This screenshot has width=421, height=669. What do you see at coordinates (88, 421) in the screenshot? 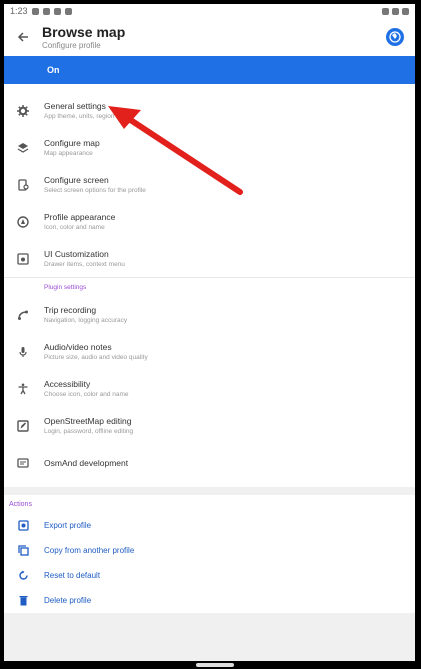
I see `plugin-item-title: OpenStreetMap editing` at bounding box center [88, 421].